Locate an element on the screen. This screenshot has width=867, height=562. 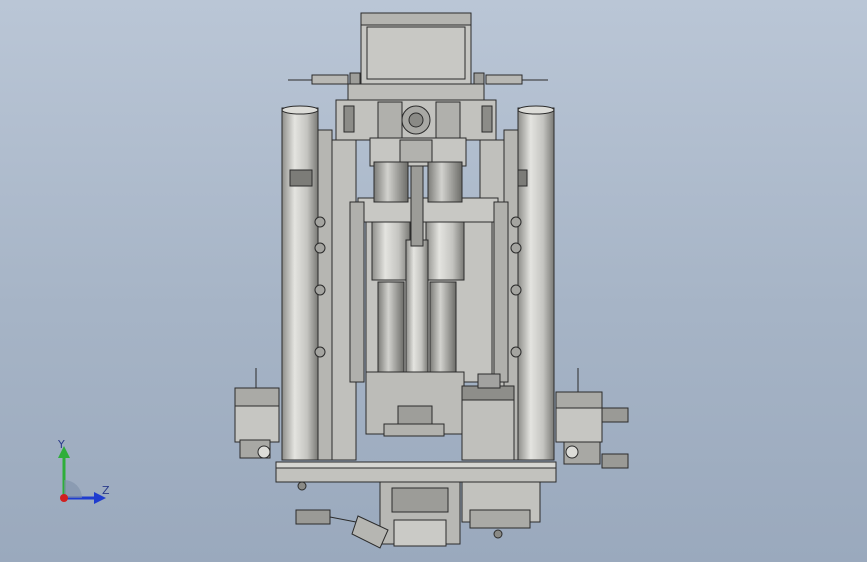
z-axis-label: Z is located at coordinates (106, 490).